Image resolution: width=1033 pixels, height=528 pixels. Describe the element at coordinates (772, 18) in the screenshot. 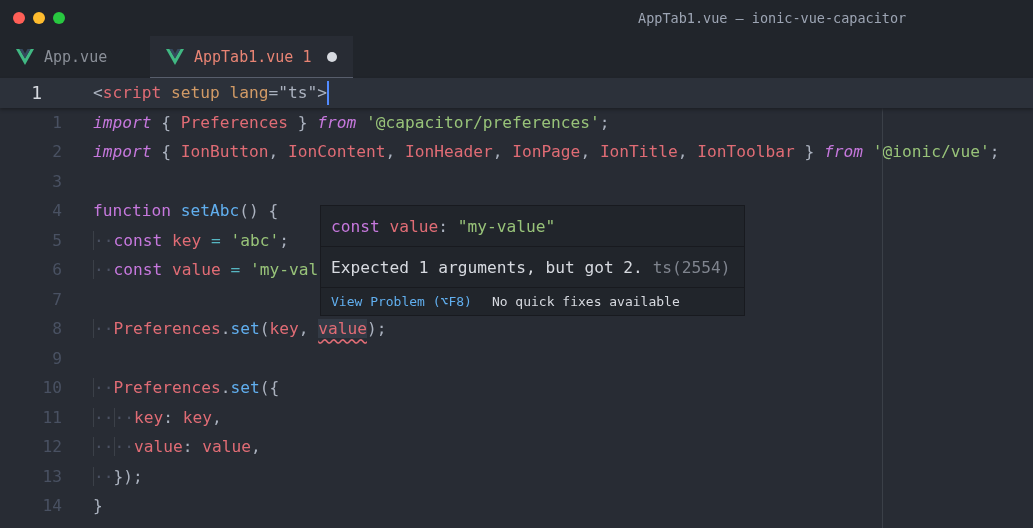

I see `window-title: AppTab1.vue — ionic-vue-capacitor` at that location.